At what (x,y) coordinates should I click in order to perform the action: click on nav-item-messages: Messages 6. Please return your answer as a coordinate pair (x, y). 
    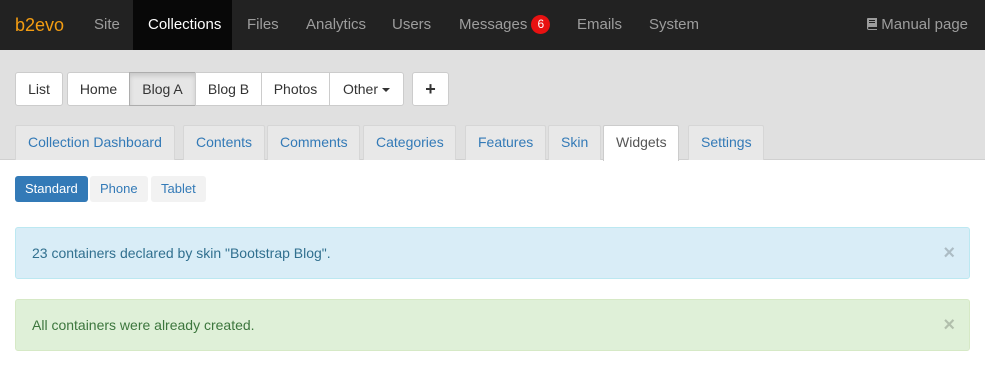
    Looking at the image, I should click on (503, 25).